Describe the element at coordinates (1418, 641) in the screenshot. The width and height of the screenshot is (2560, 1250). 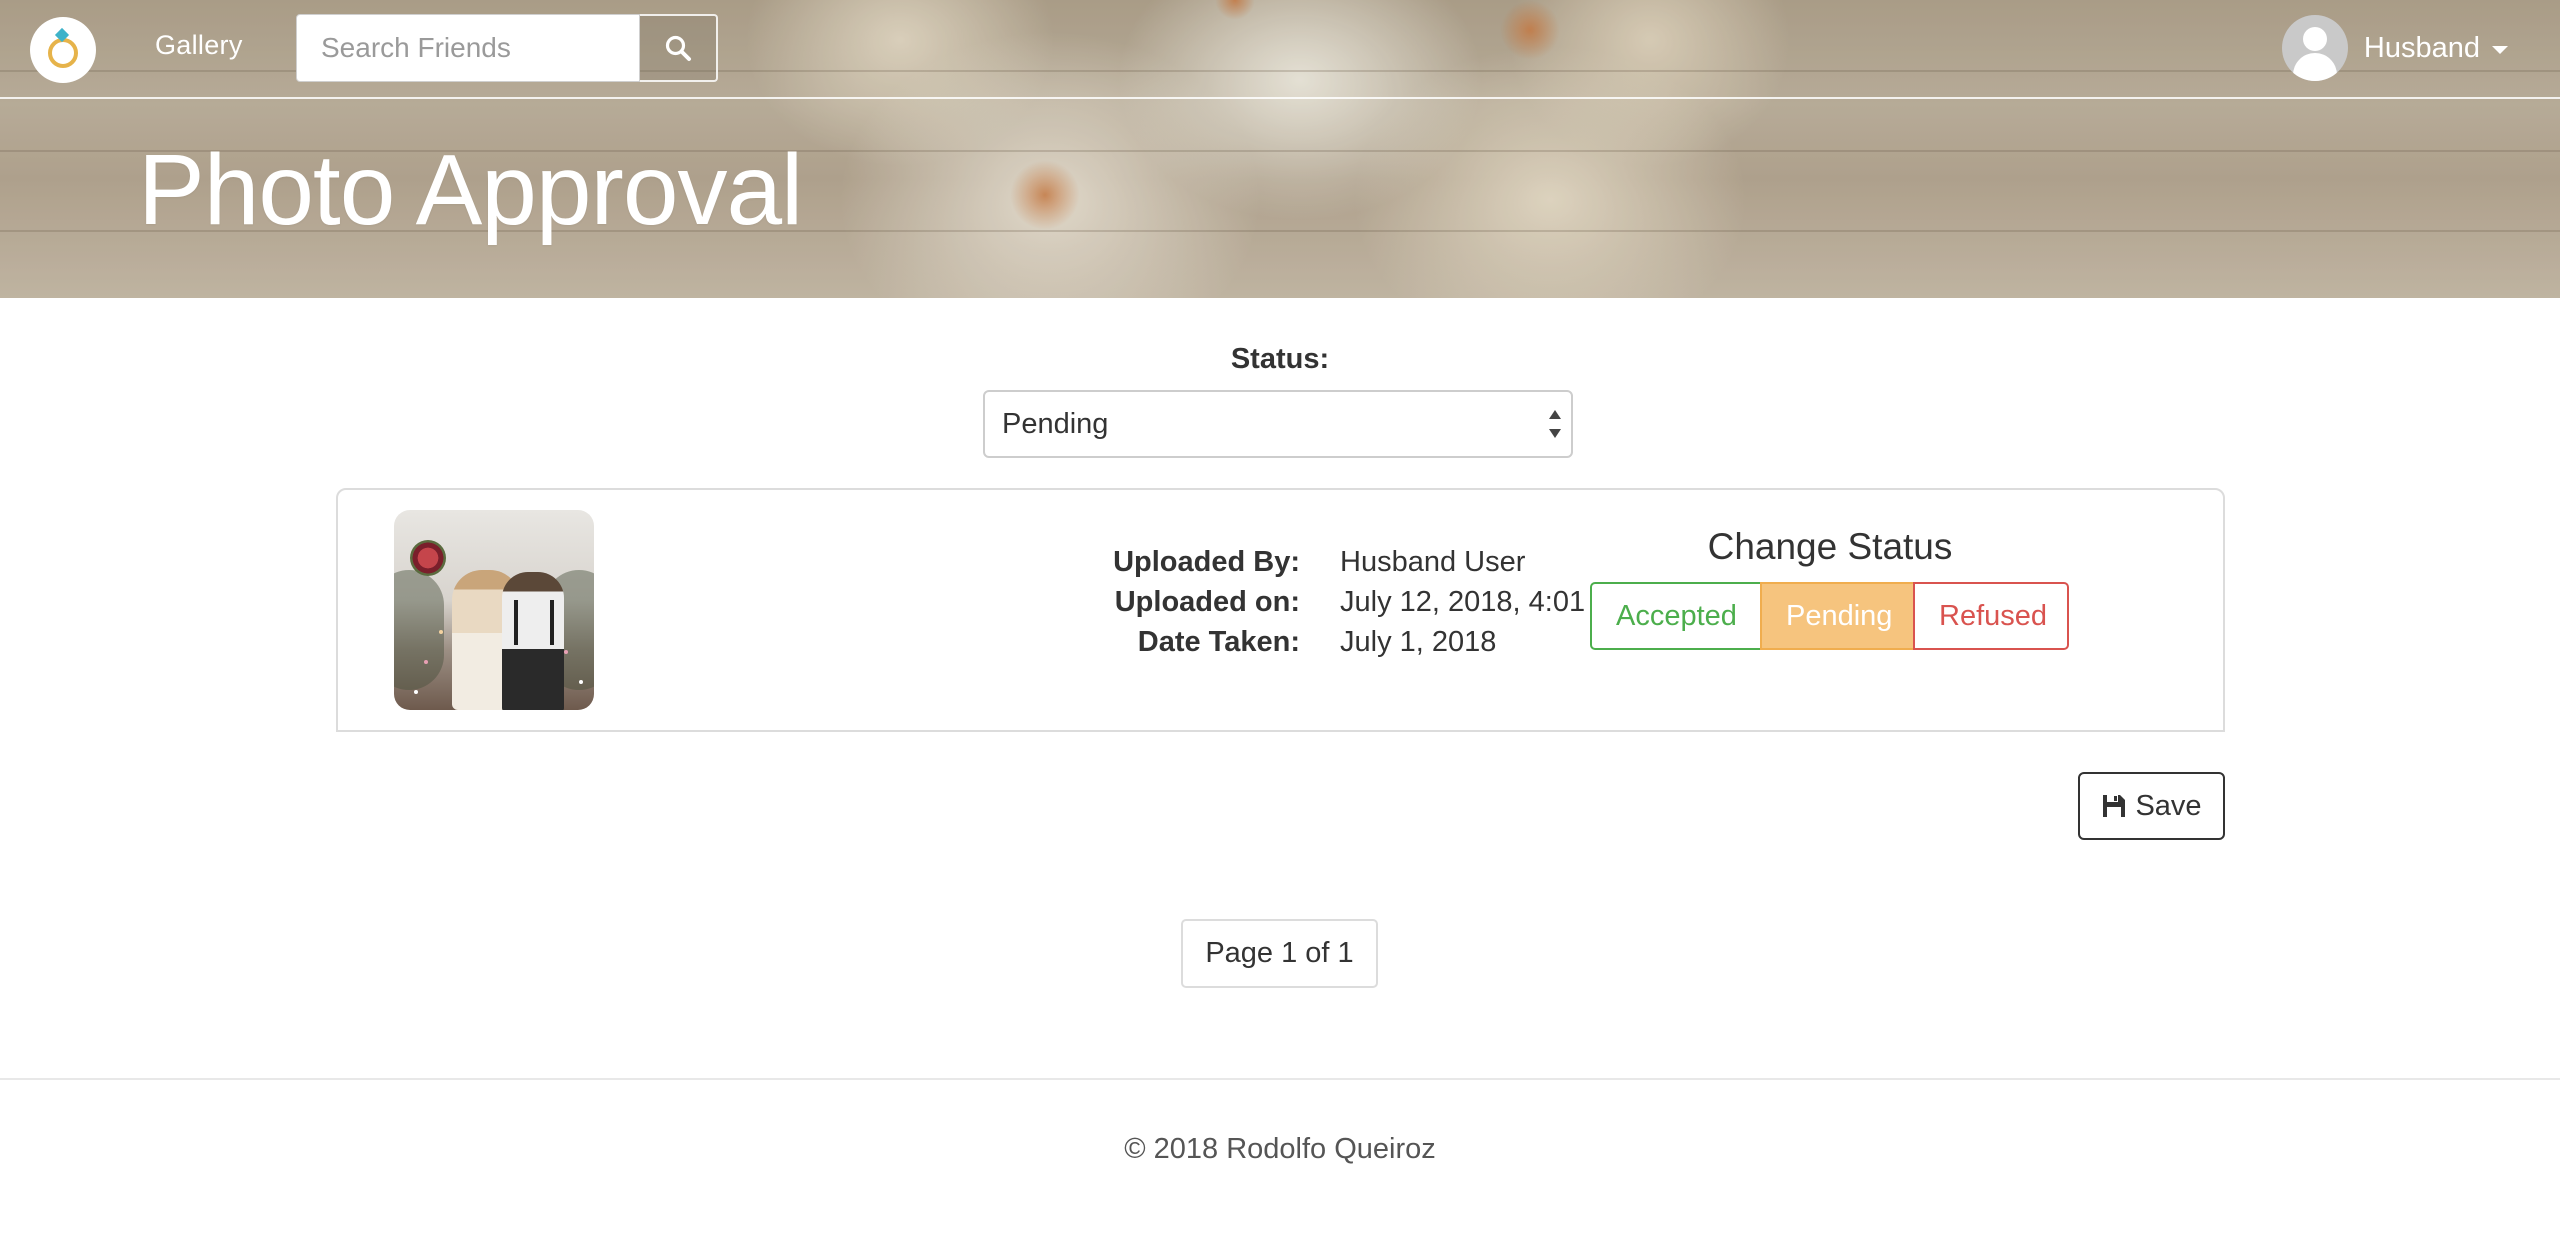
I see `date-taken-value: July 1, 2018` at that location.